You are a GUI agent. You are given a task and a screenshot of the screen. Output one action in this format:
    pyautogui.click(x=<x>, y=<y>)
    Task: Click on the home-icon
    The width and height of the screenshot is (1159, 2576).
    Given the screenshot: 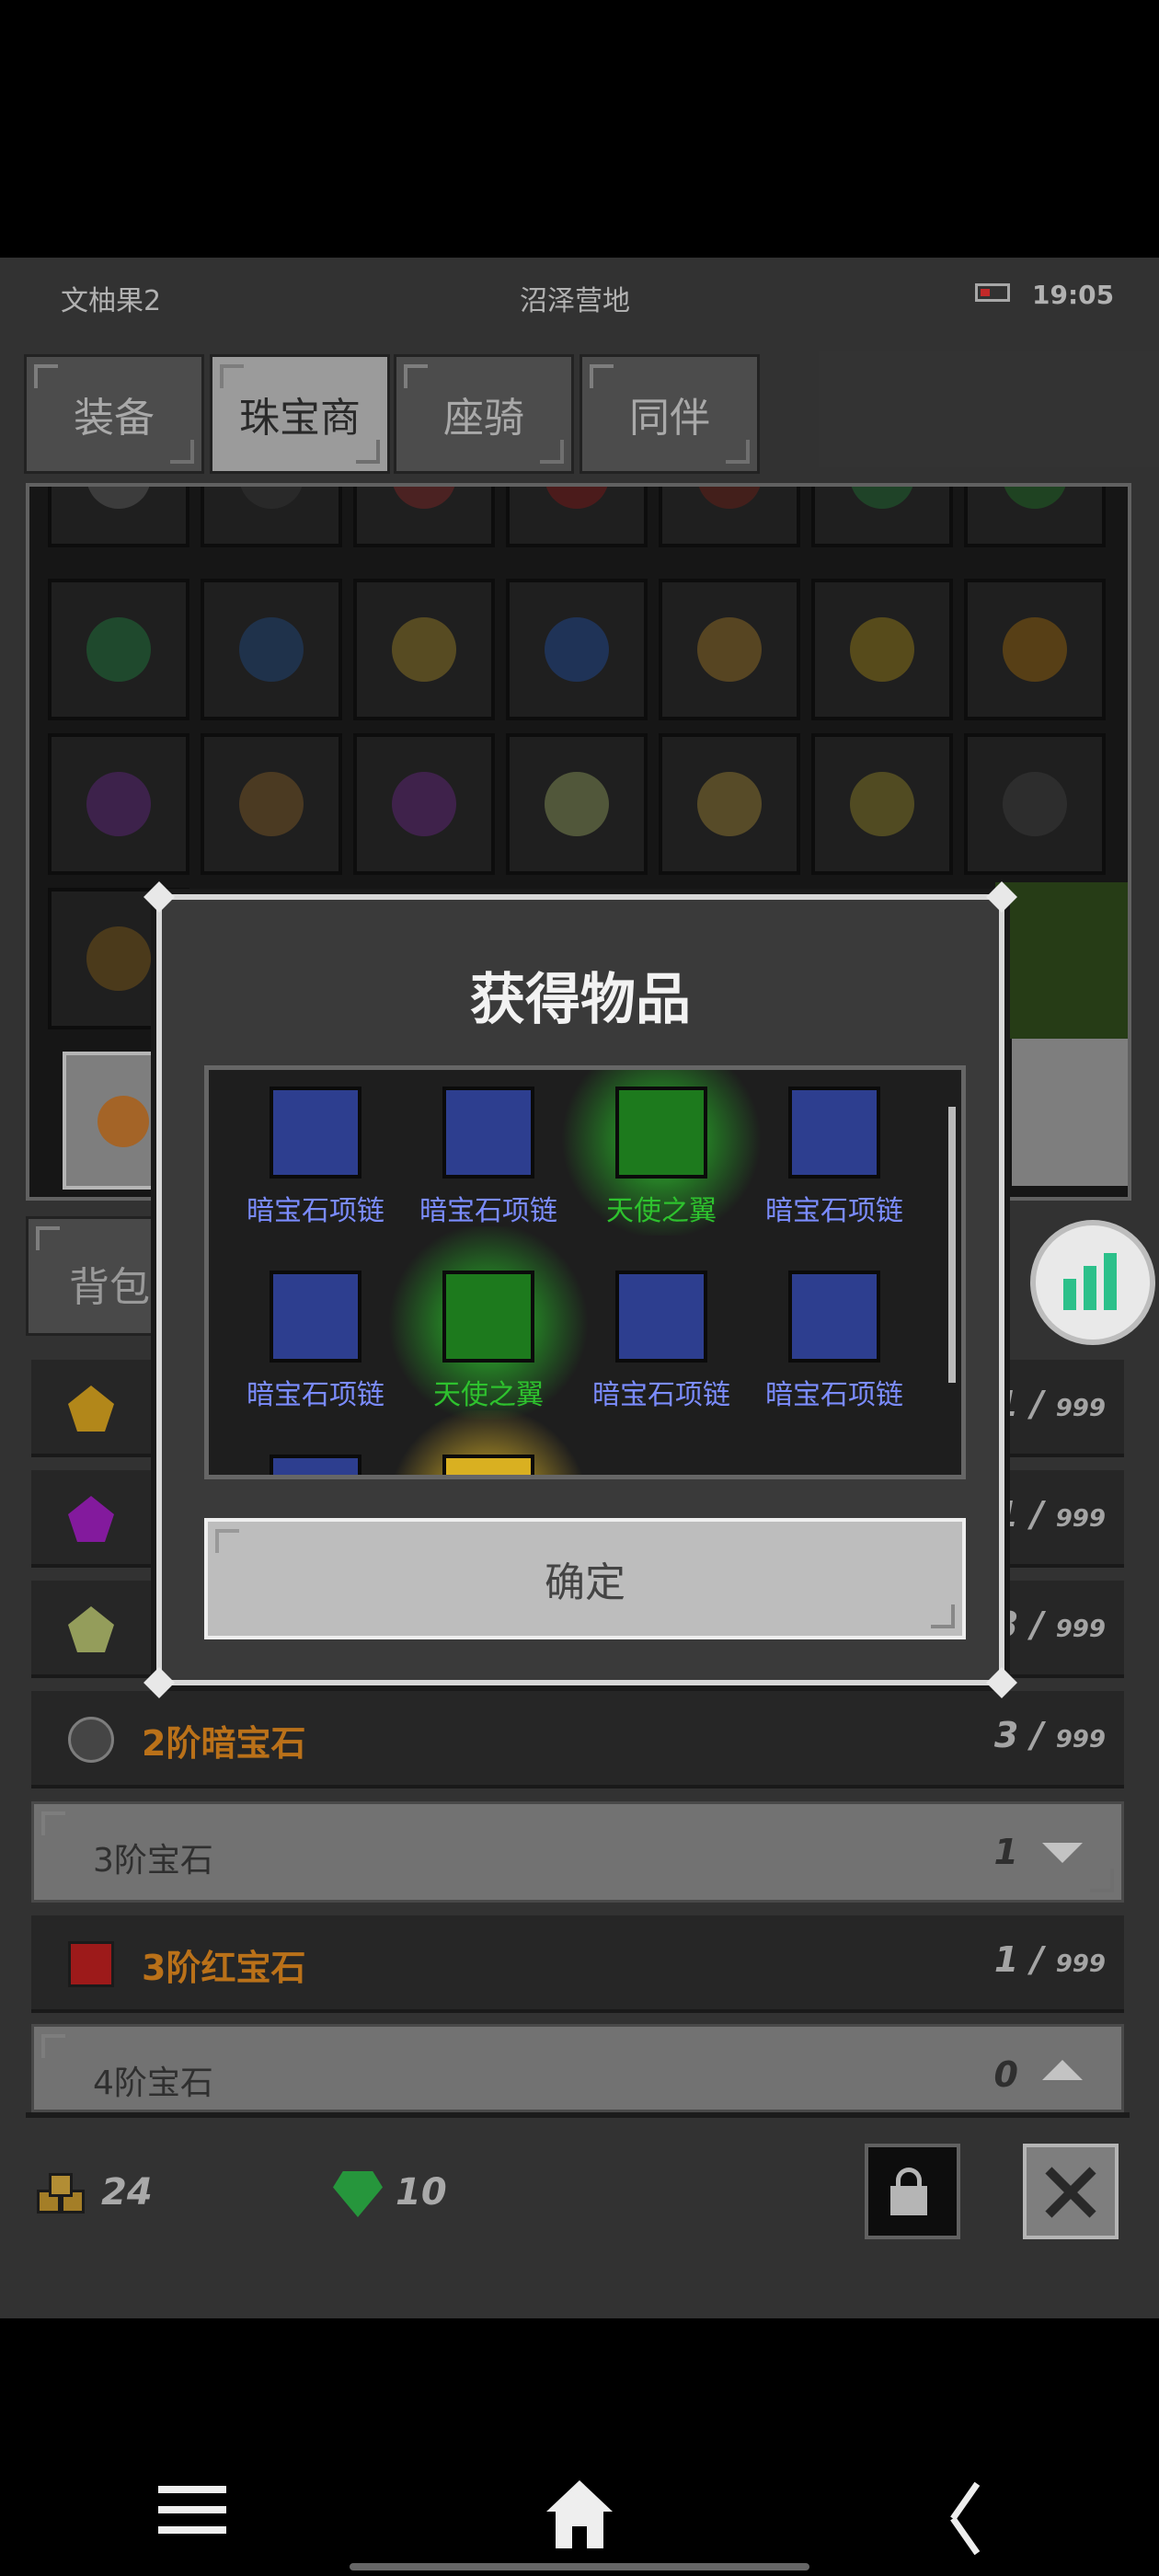 What is the action you would take?
    pyautogui.click(x=579, y=2515)
    